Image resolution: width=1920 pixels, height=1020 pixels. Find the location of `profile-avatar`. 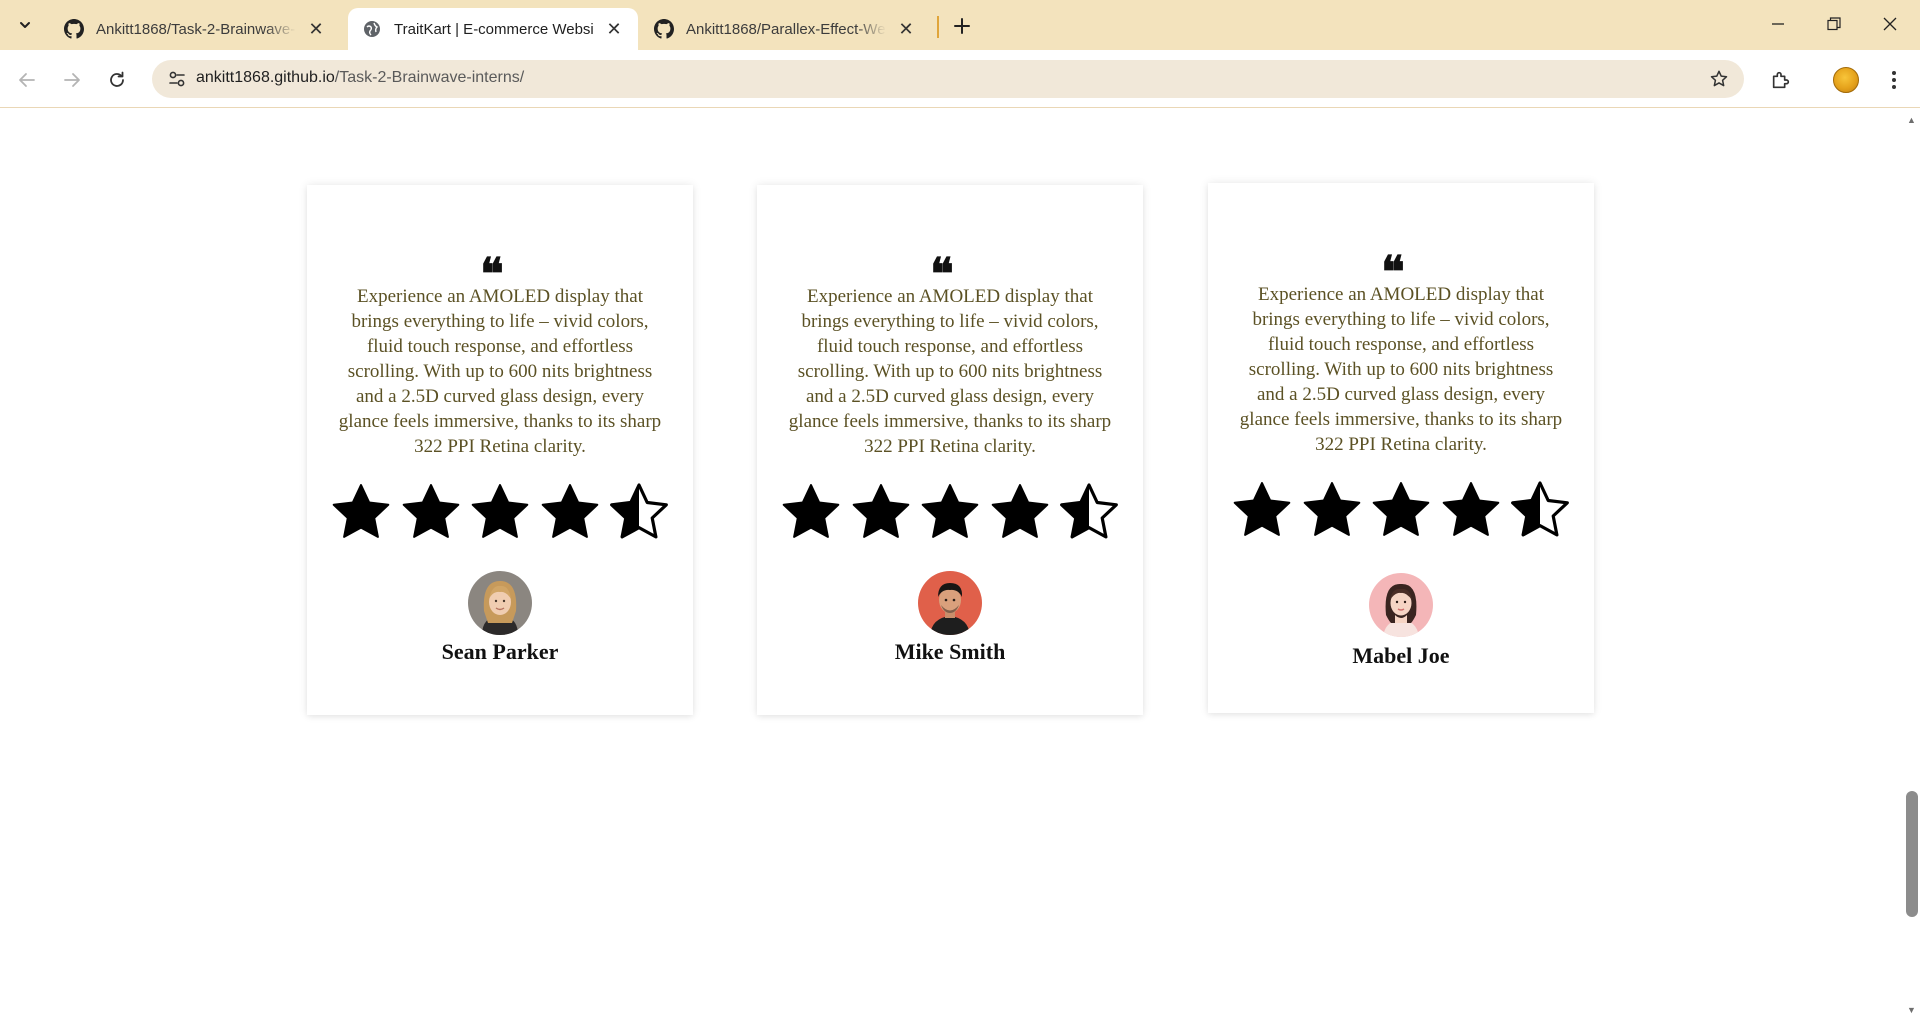

profile-avatar is located at coordinates (1846, 80).